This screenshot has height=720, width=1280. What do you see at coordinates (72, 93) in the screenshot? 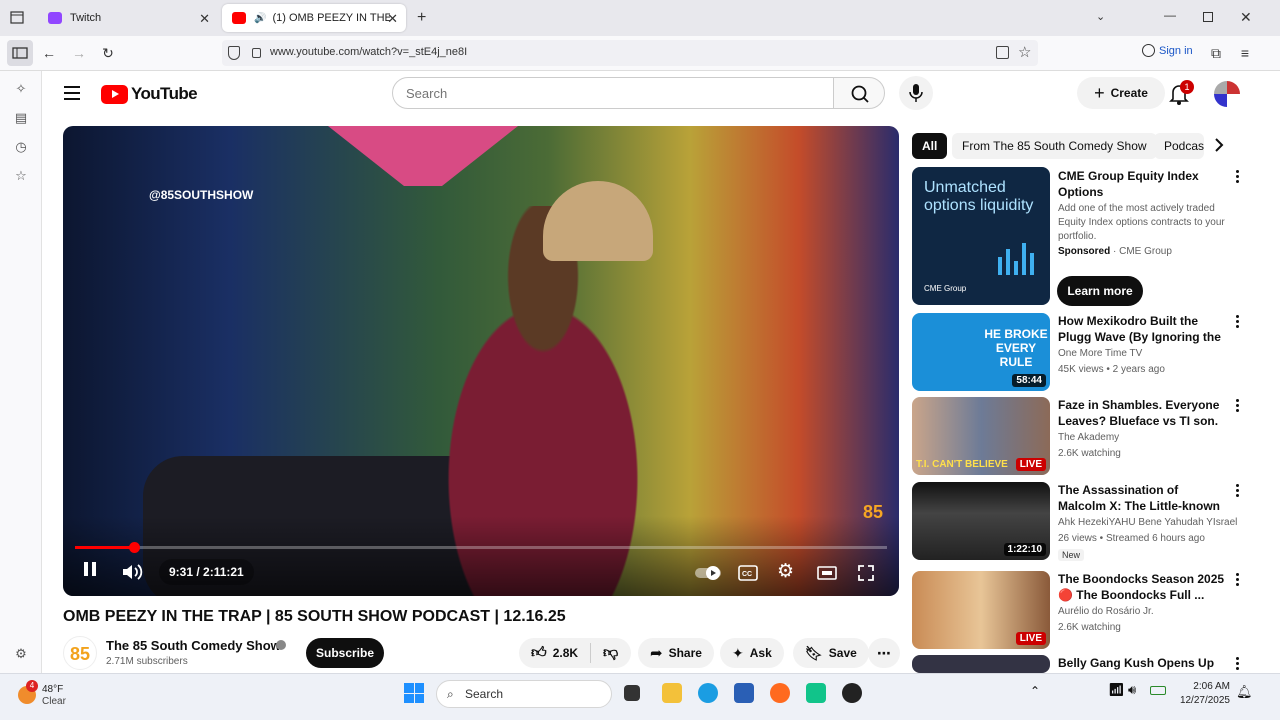
I see `hamburger-menu-icon` at bounding box center [72, 93].